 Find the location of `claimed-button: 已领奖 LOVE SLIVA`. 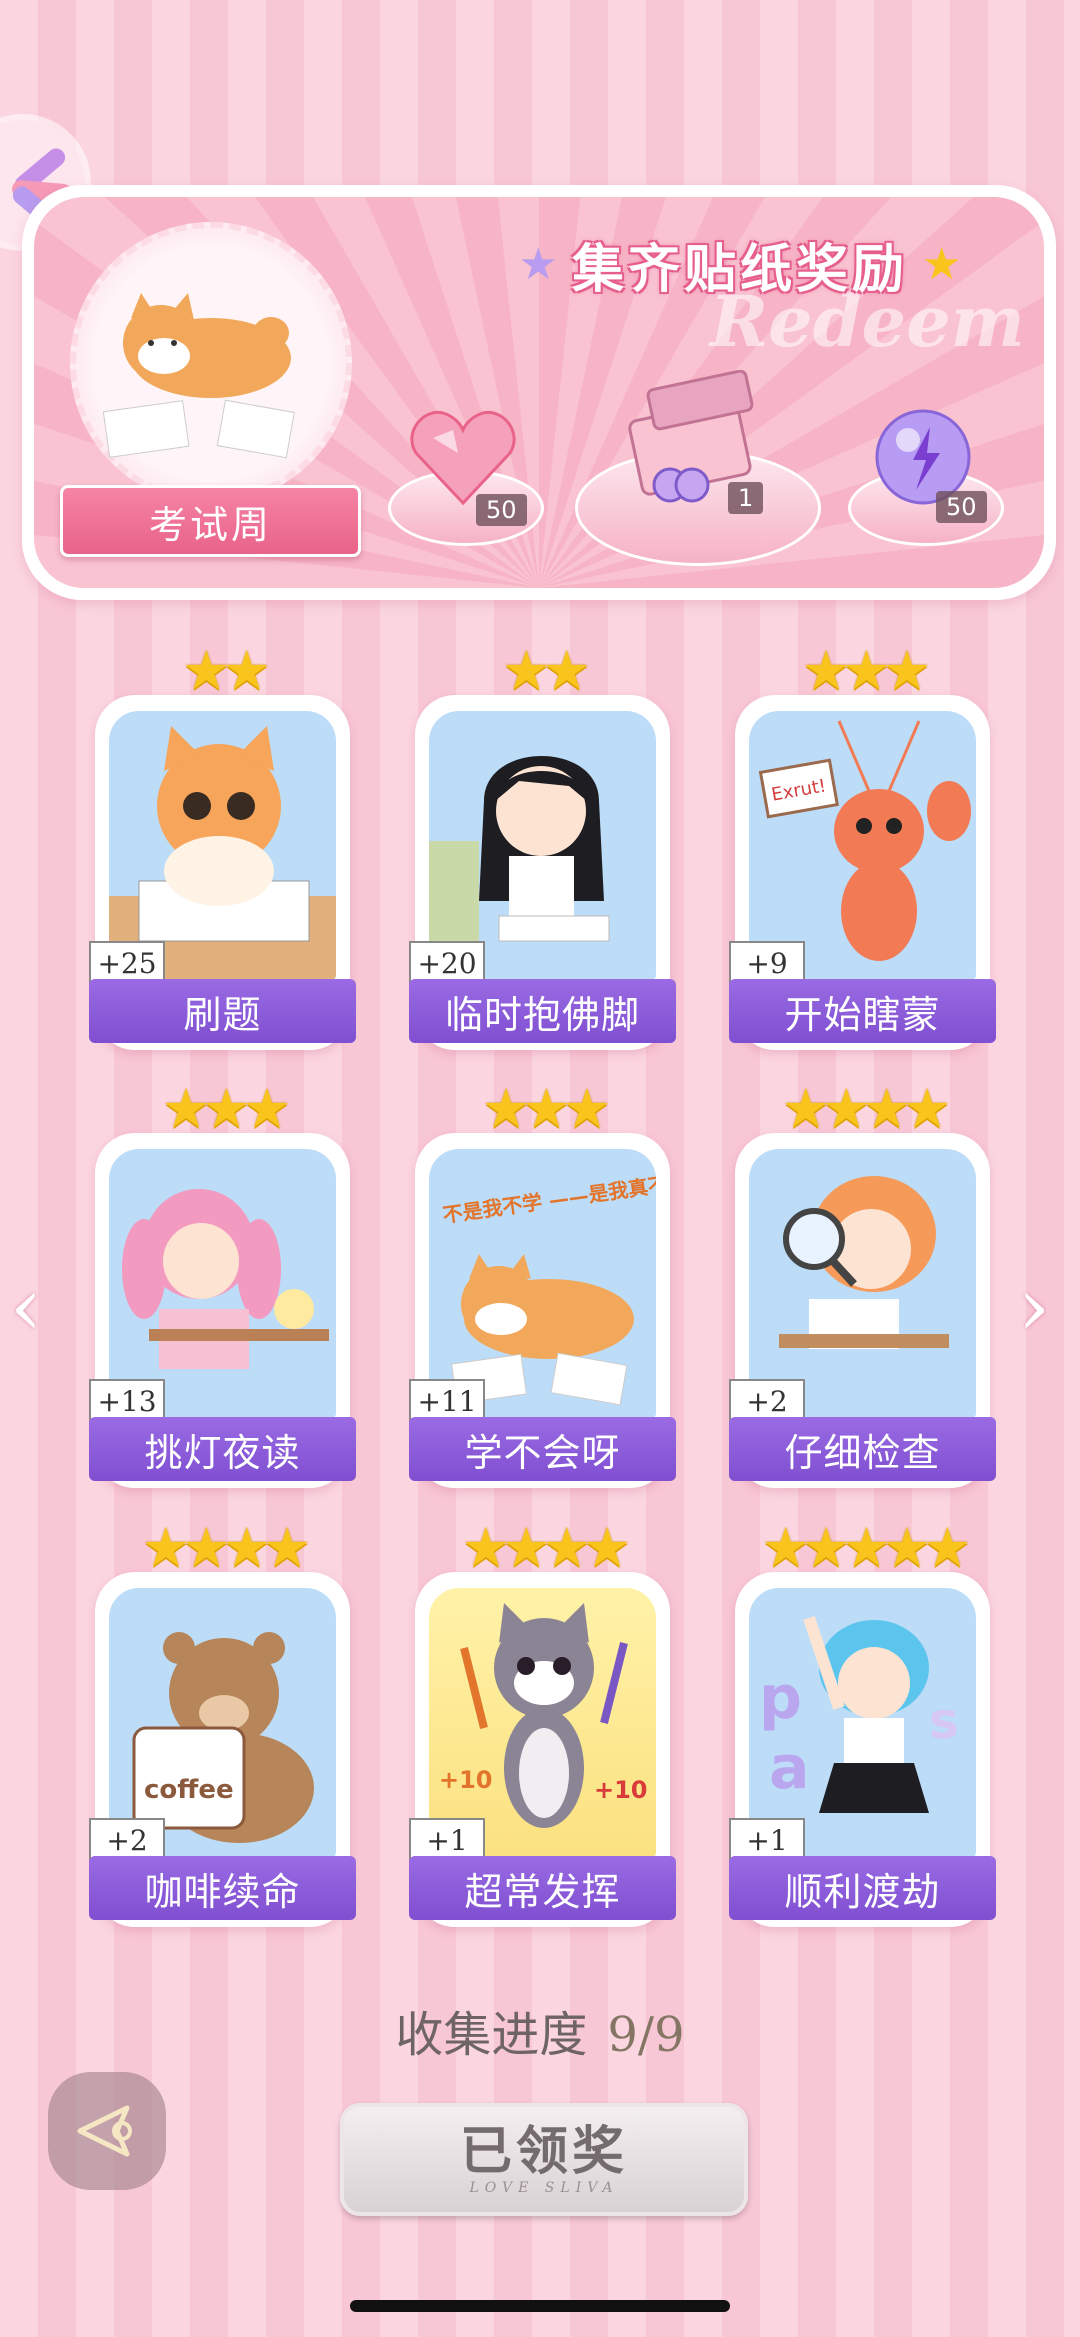

claimed-button: 已领奖 LOVE SLIVA is located at coordinates (544, 2159).